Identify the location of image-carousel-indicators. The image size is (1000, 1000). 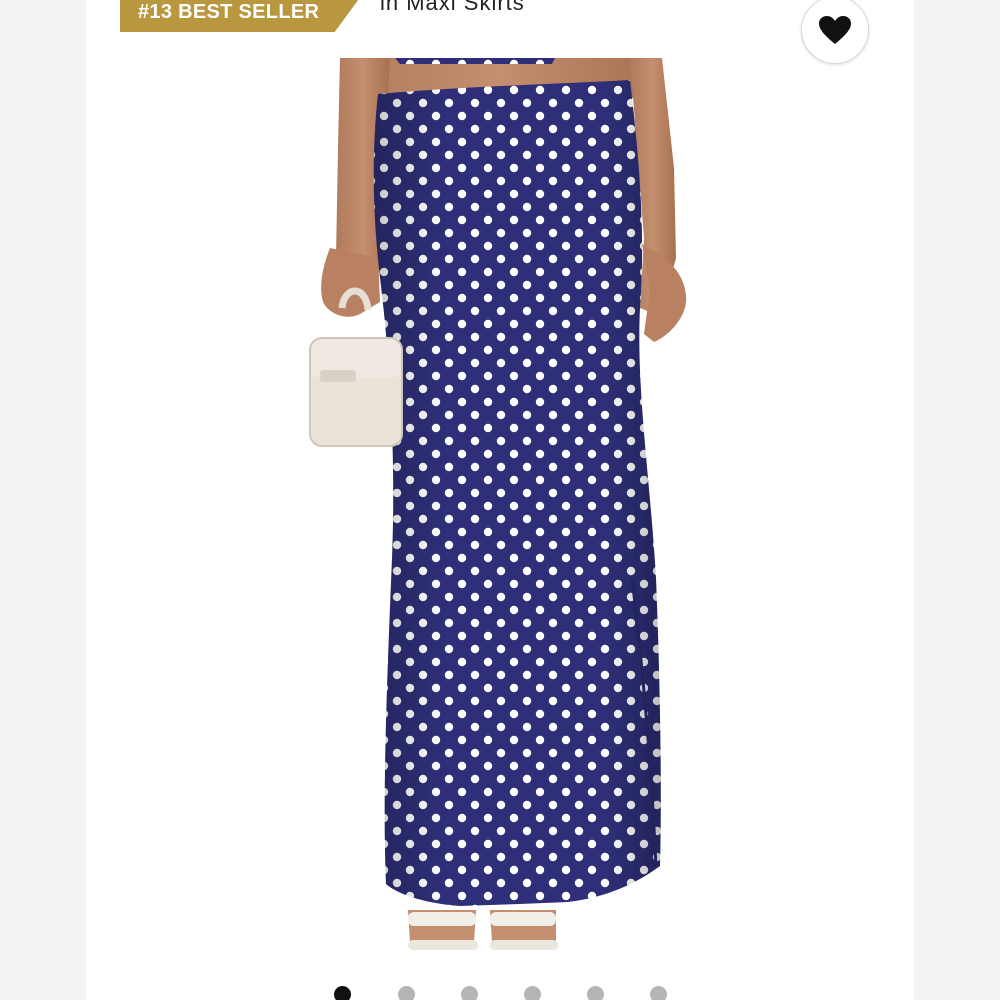
(500, 993).